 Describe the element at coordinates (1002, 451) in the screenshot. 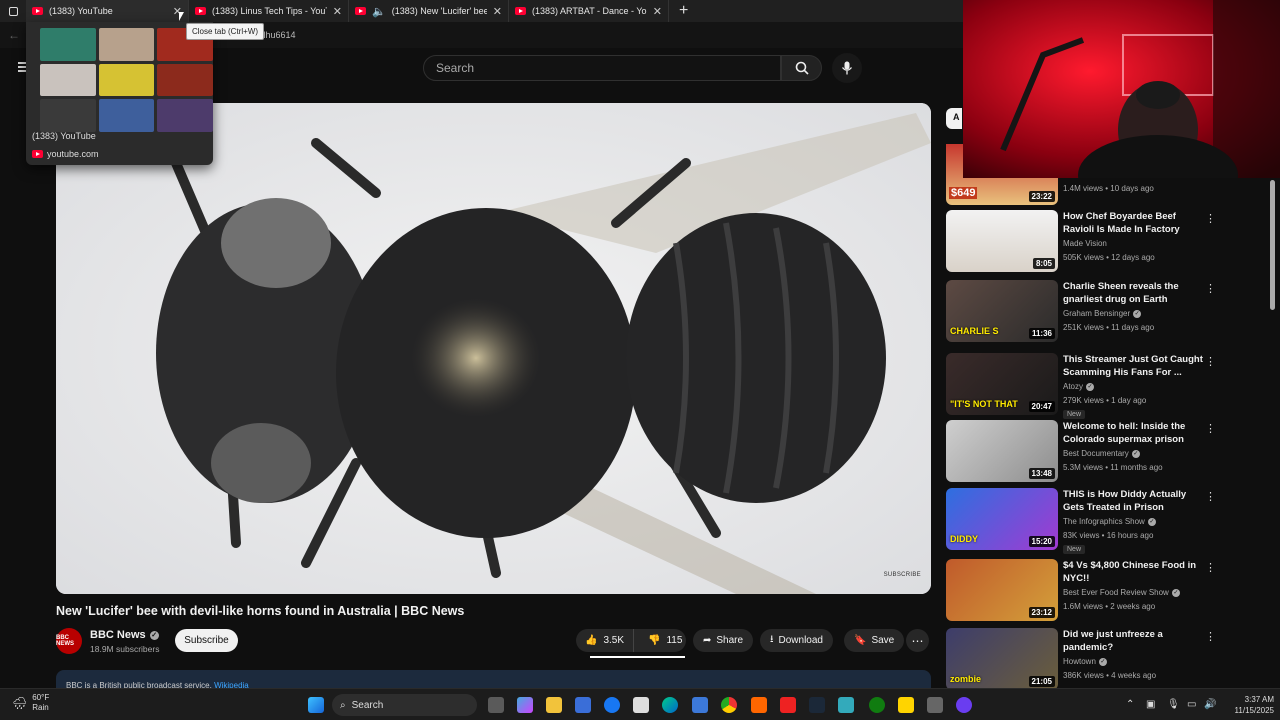

I see `recommendation-thumbnail: 13:48` at that location.